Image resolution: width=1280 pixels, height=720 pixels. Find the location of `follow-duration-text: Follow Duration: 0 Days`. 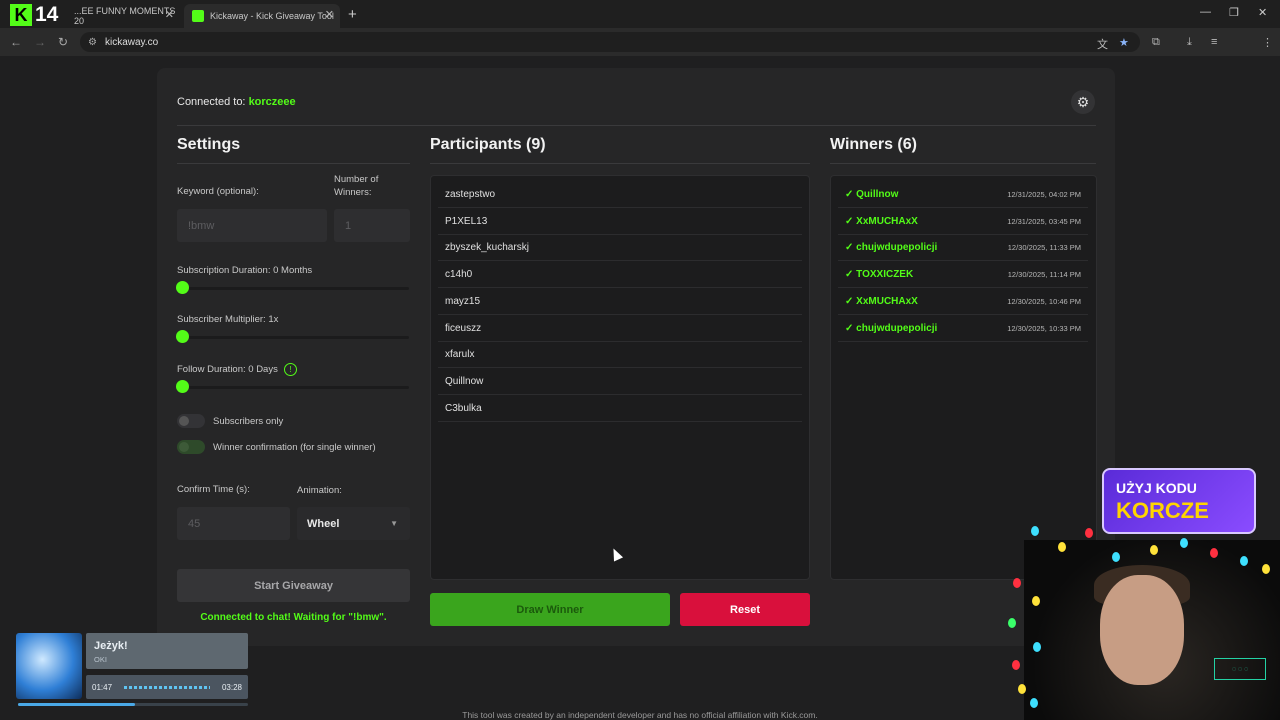

follow-duration-text: Follow Duration: 0 Days is located at coordinates (227, 370).